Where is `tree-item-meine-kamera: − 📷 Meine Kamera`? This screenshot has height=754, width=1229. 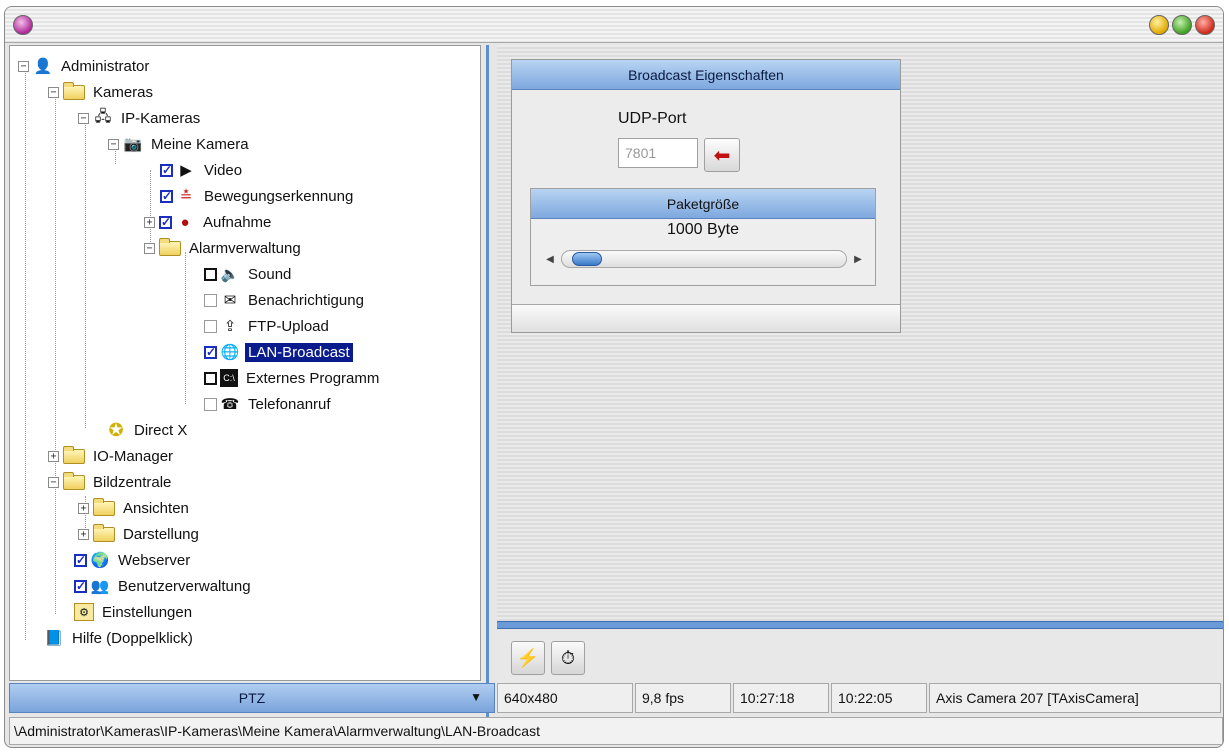 tree-item-meine-kamera: − 📷 Meine Kamera is located at coordinates (180, 144).